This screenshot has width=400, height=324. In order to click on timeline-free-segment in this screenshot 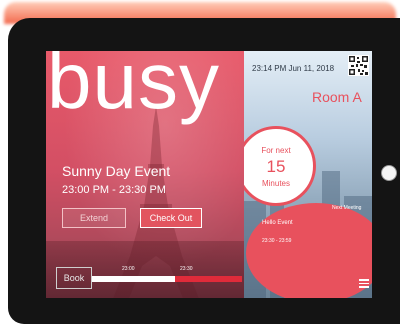, I will do `click(133, 279)`.